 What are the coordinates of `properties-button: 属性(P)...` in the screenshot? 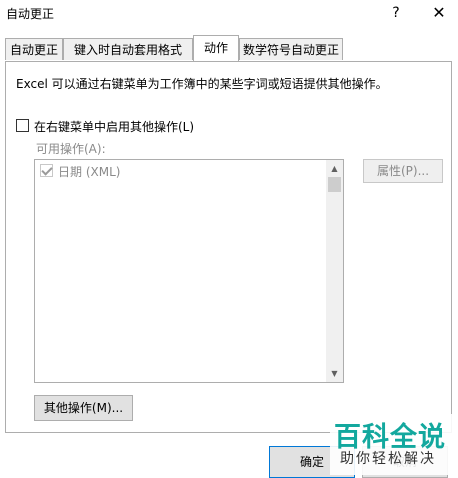 It's located at (403, 171).